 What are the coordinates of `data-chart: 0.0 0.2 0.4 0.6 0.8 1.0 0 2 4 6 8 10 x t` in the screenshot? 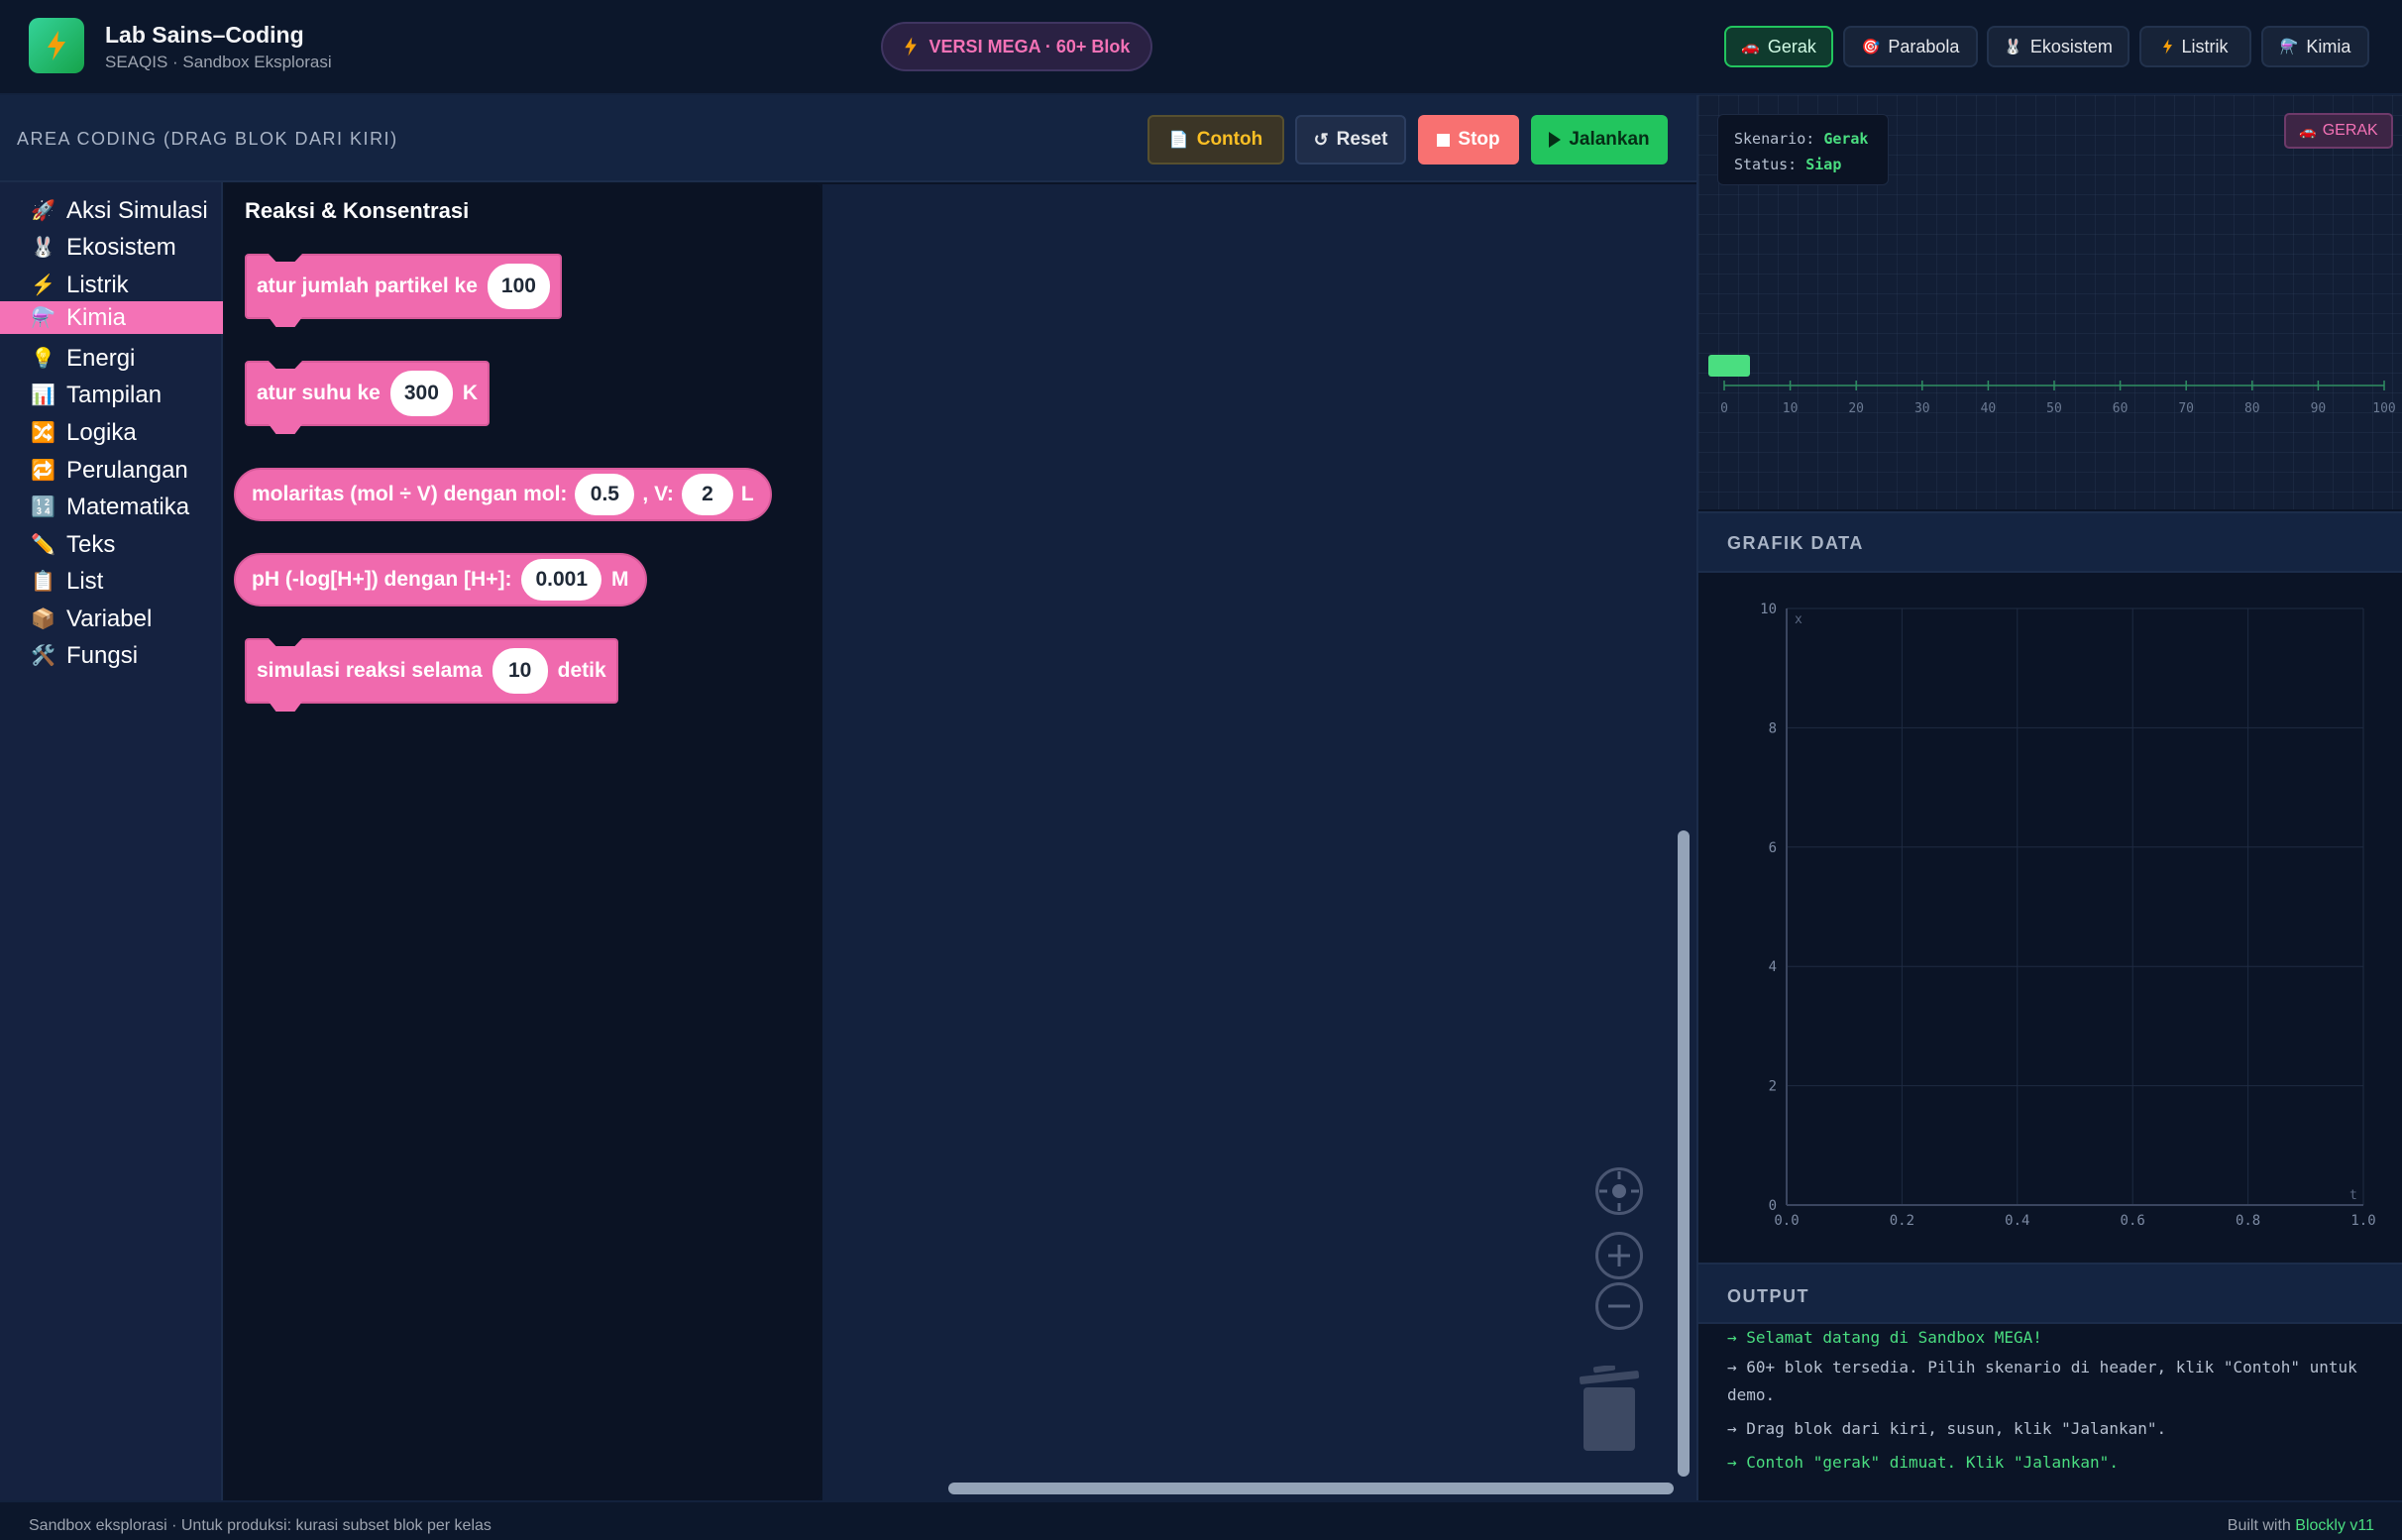 It's located at (2050, 919).